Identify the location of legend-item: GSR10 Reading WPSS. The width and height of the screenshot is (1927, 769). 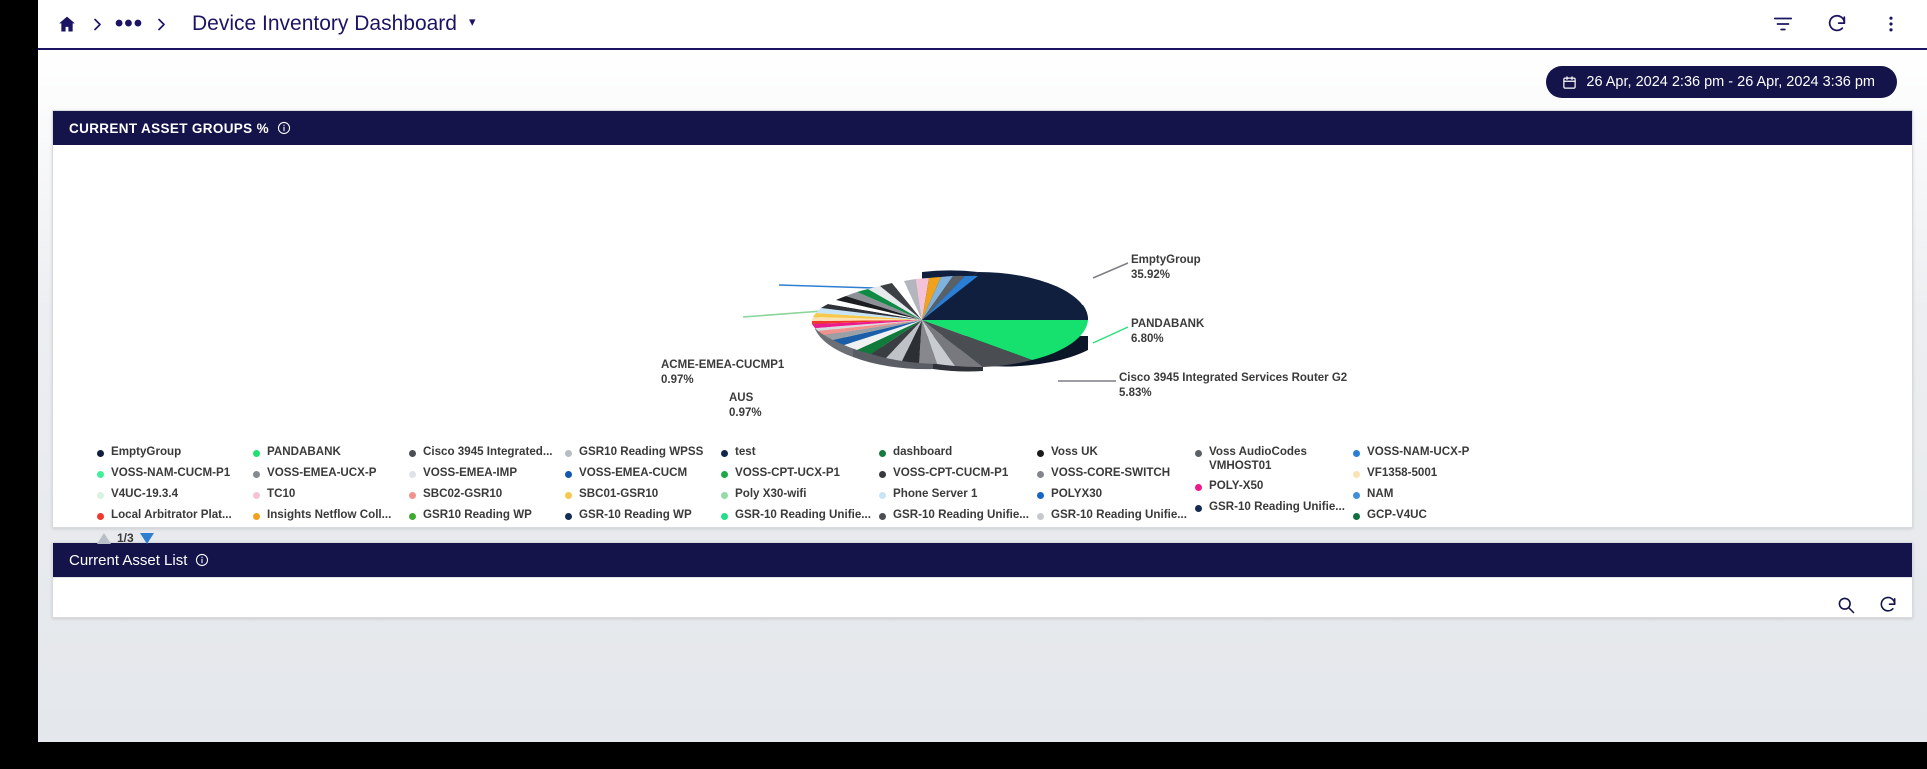
(643, 455).